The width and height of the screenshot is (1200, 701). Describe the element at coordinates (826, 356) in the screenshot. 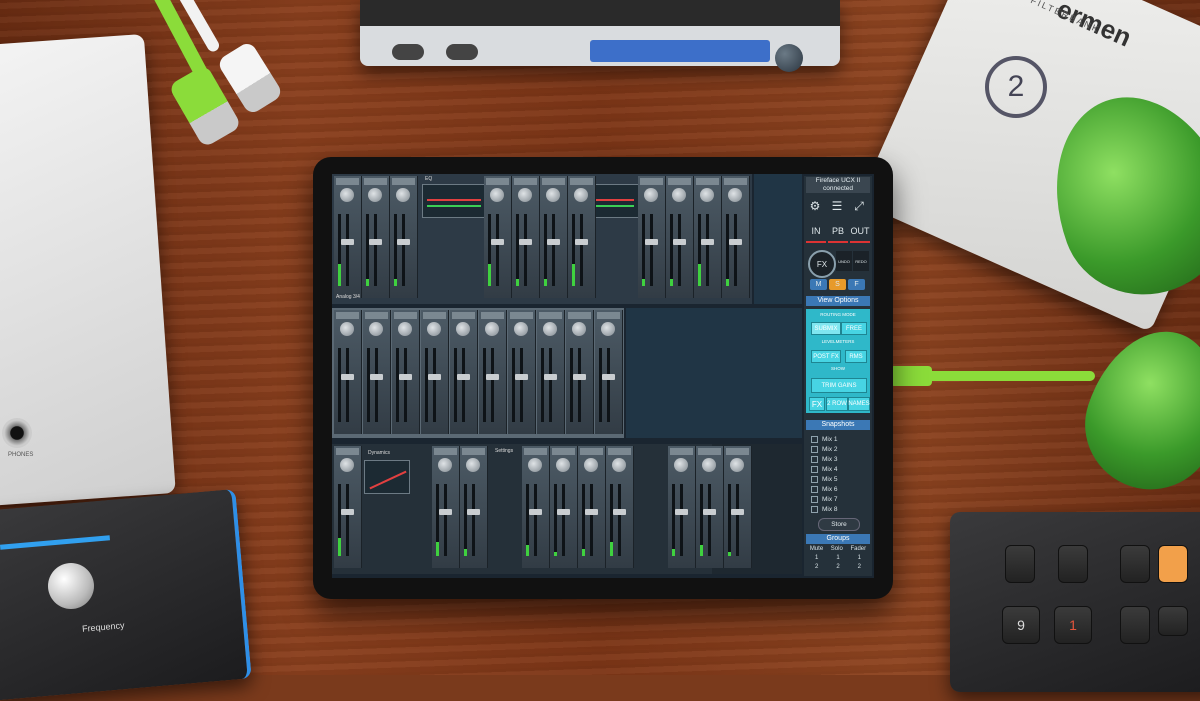

I see `post-fx-button: POST FX` at that location.